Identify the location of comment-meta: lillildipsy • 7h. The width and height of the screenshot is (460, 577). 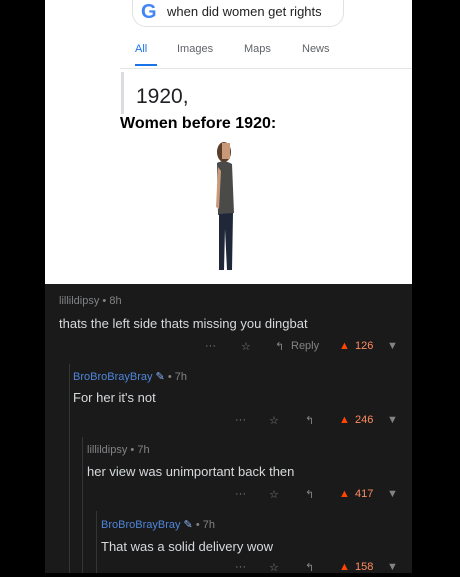
(118, 450).